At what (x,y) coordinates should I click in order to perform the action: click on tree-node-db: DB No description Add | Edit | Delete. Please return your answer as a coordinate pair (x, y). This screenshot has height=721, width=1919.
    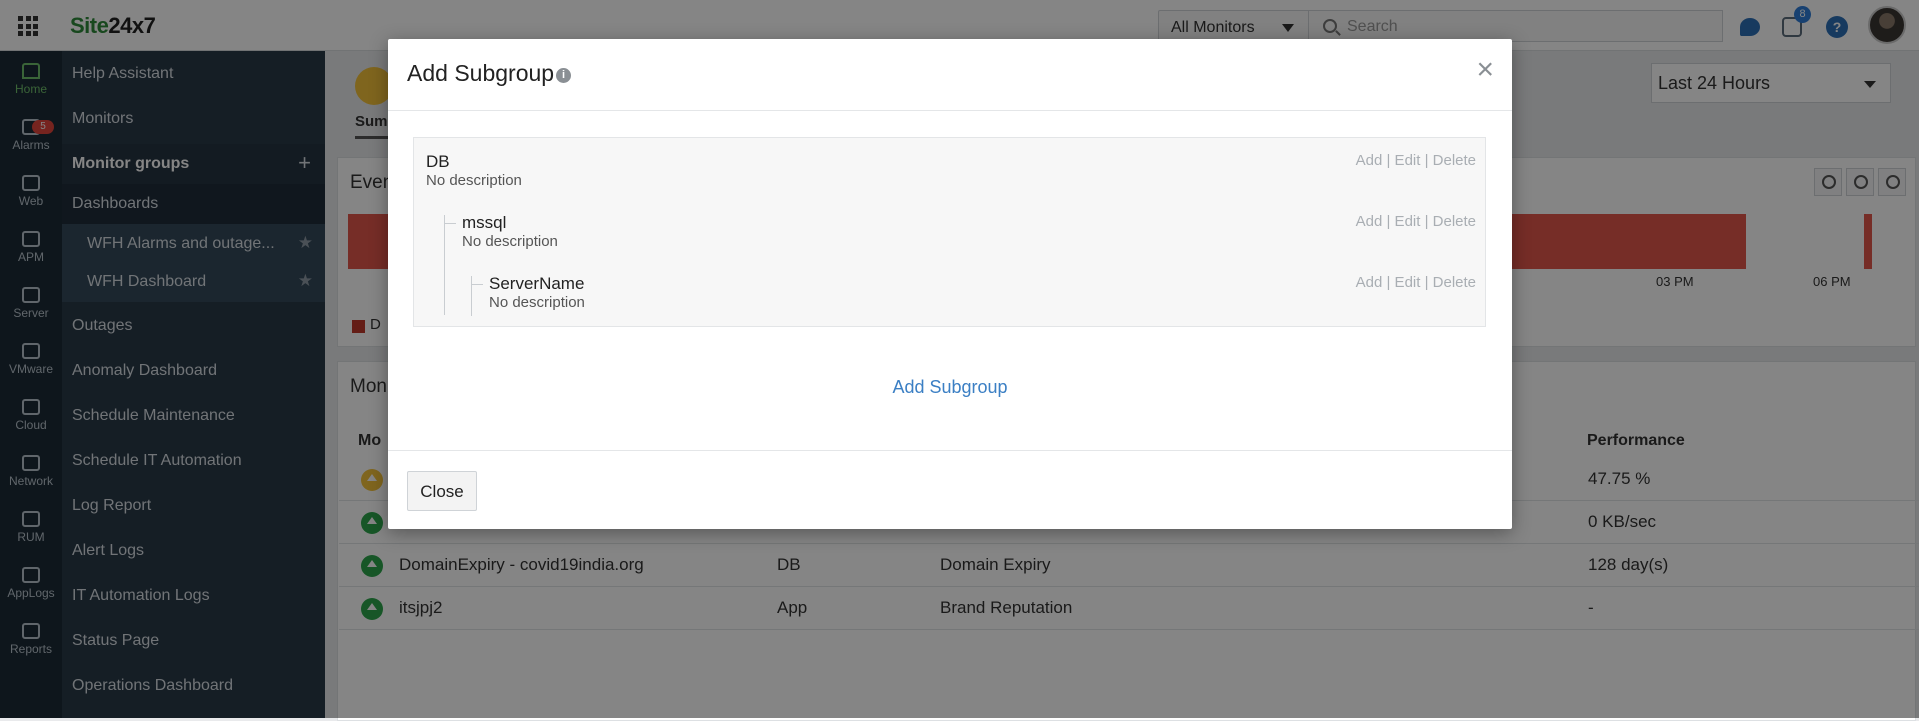
    Looking at the image, I should click on (949, 168).